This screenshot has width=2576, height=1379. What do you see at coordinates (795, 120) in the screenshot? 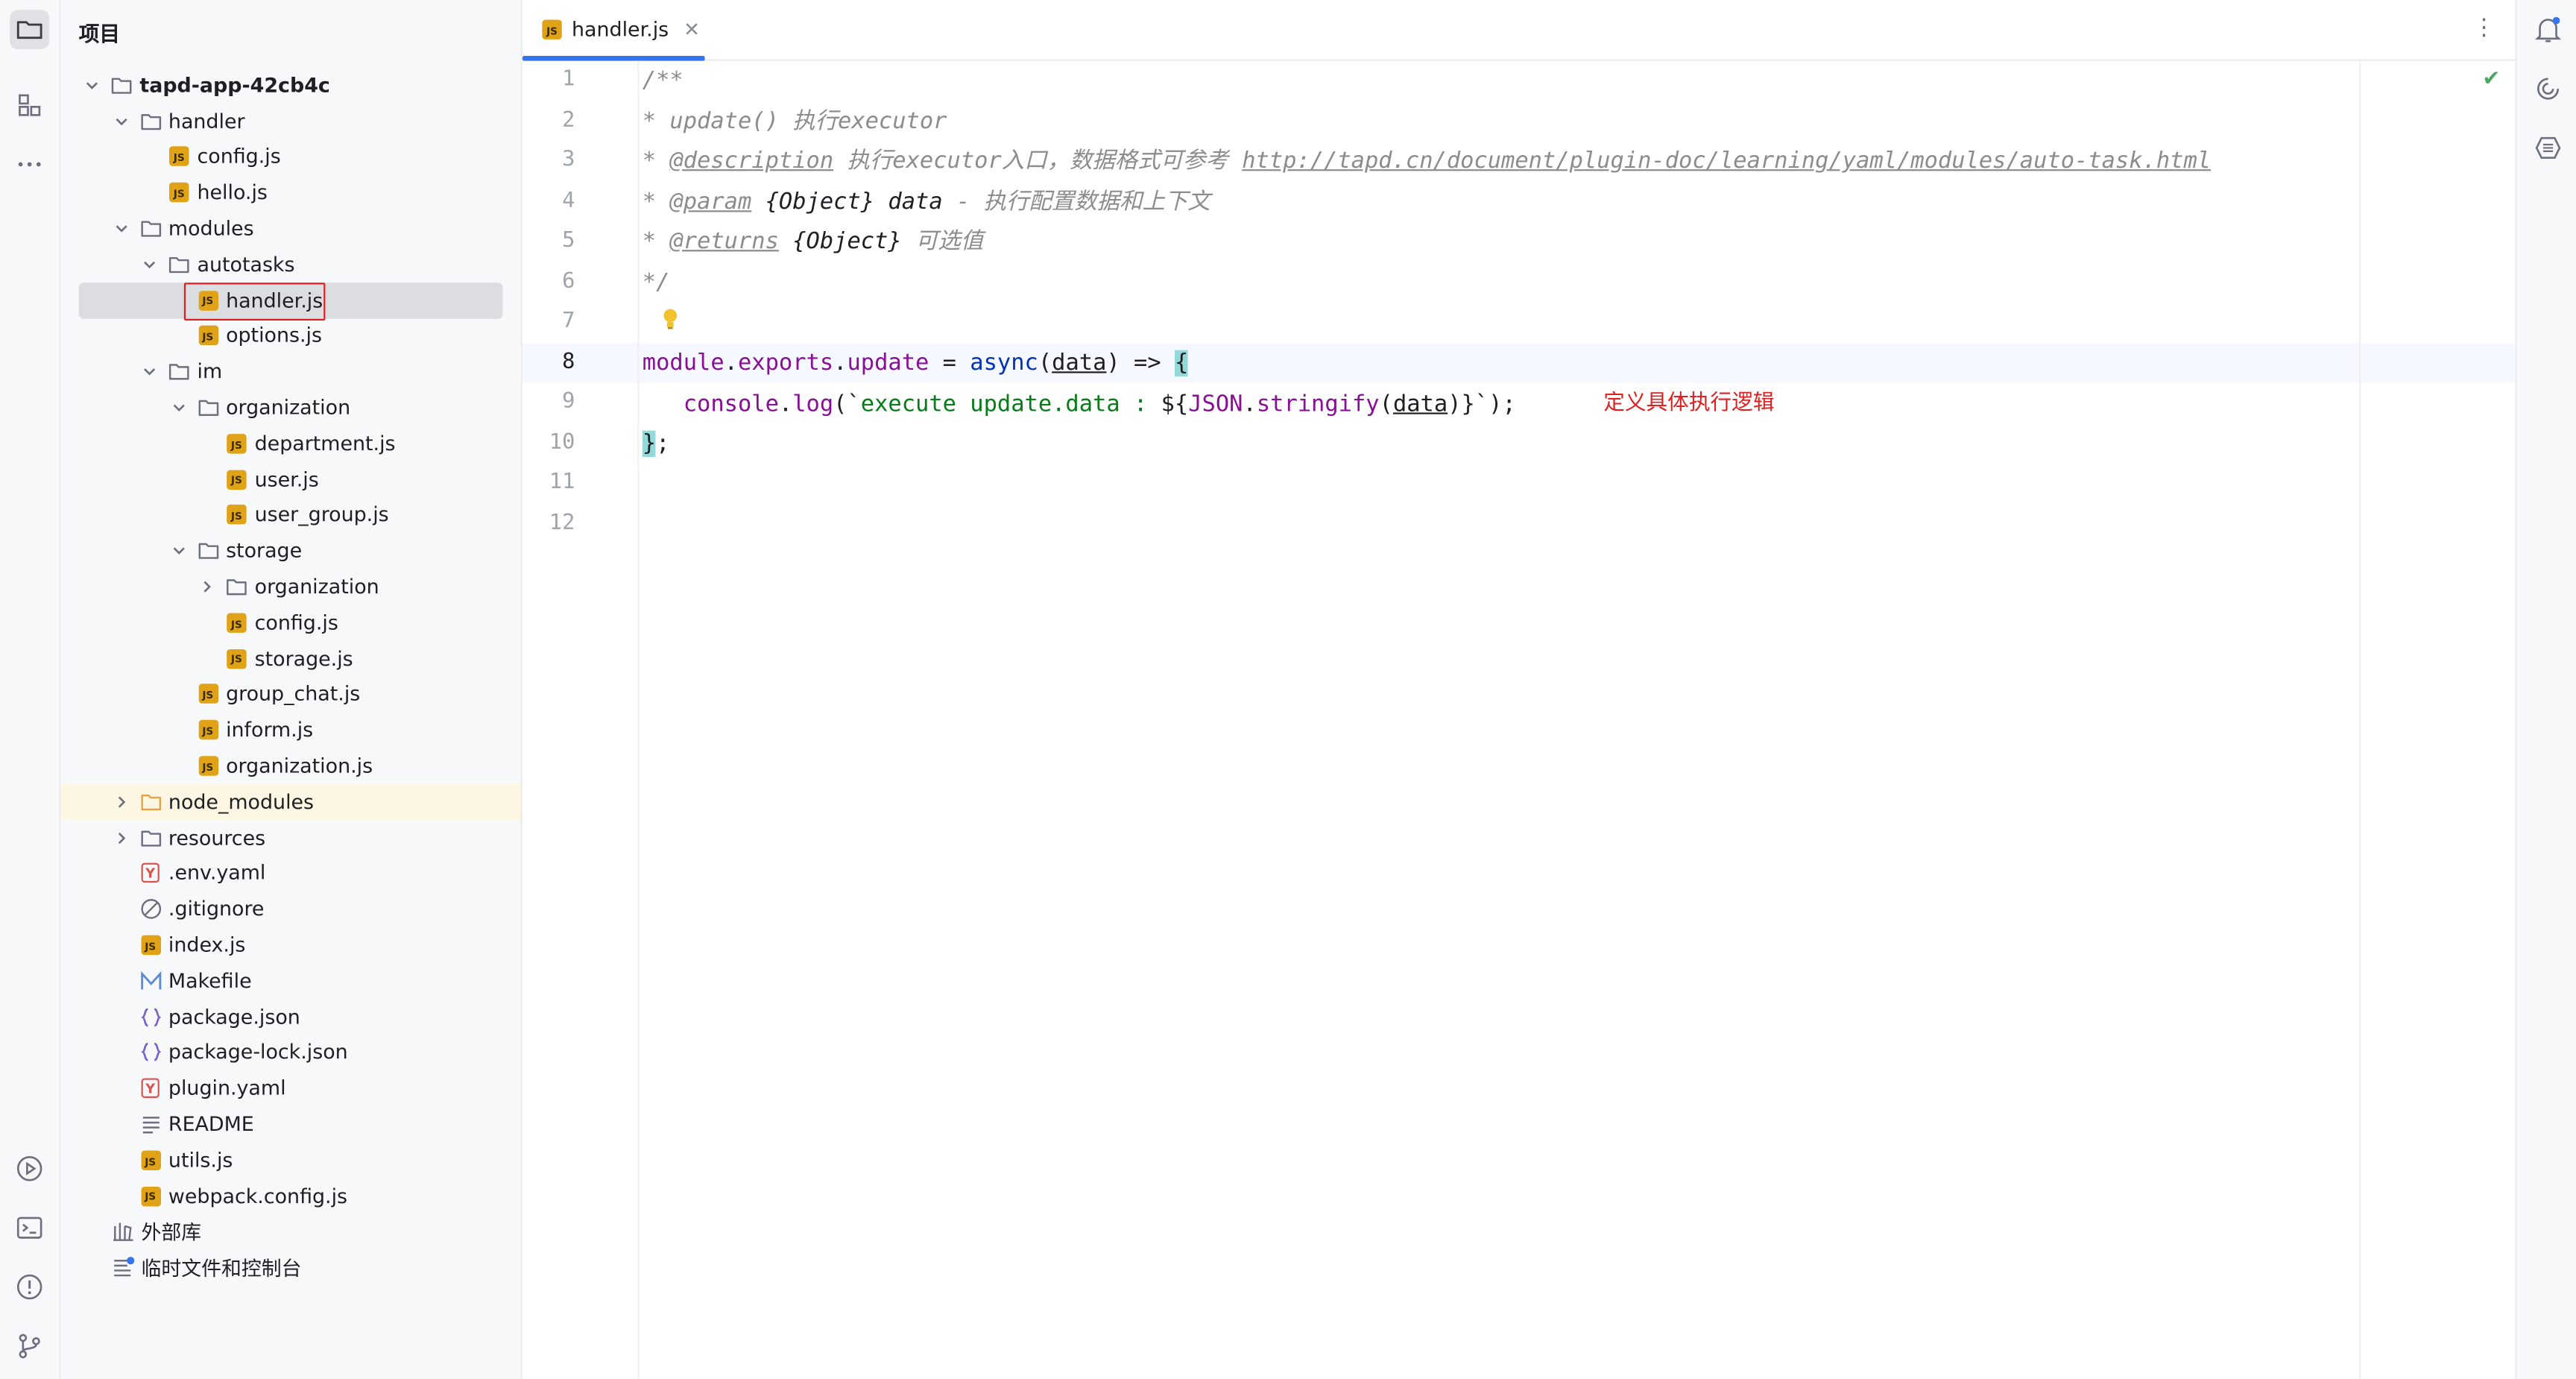
I see `code-line-2: * update() 执行executor` at bounding box center [795, 120].